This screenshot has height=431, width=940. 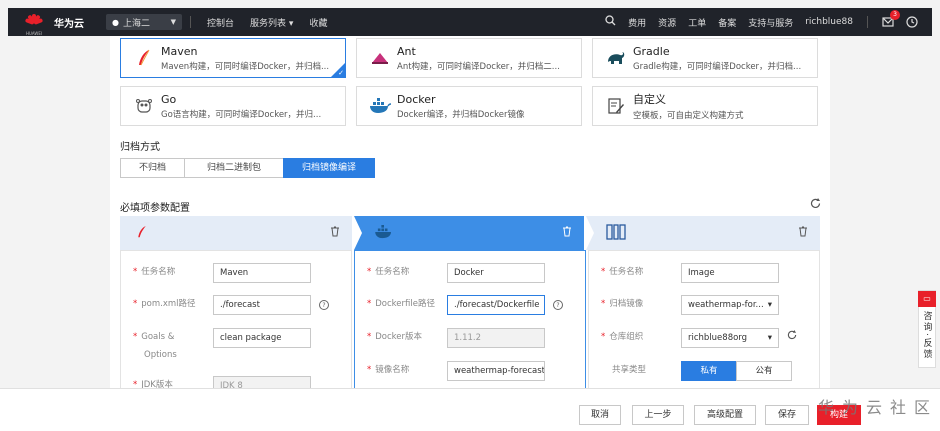 What do you see at coordinates (262, 338) in the screenshot?
I see `maven-goals-input: clean package` at bounding box center [262, 338].